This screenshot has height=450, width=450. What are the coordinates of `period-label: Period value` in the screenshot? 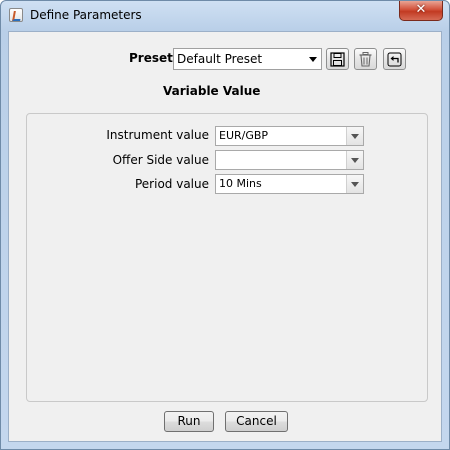 It's located at (171, 184).